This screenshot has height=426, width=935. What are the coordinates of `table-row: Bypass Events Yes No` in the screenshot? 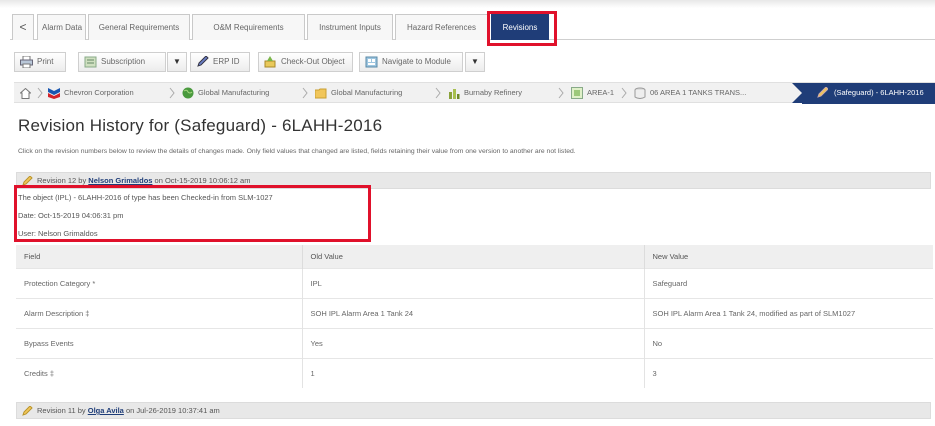 It's located at (474, 342).